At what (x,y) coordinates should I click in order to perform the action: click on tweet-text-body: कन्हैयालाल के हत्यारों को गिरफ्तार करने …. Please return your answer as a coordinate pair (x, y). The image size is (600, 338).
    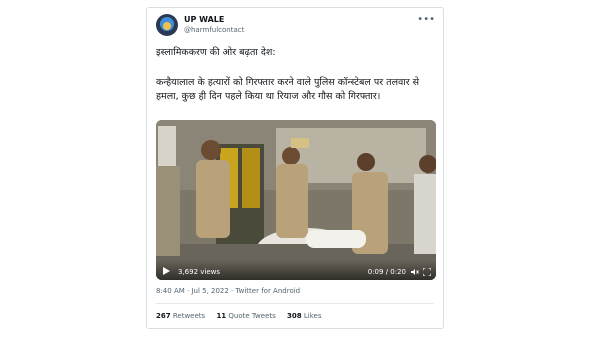
    Looking at the image, I should click on (288, 89).